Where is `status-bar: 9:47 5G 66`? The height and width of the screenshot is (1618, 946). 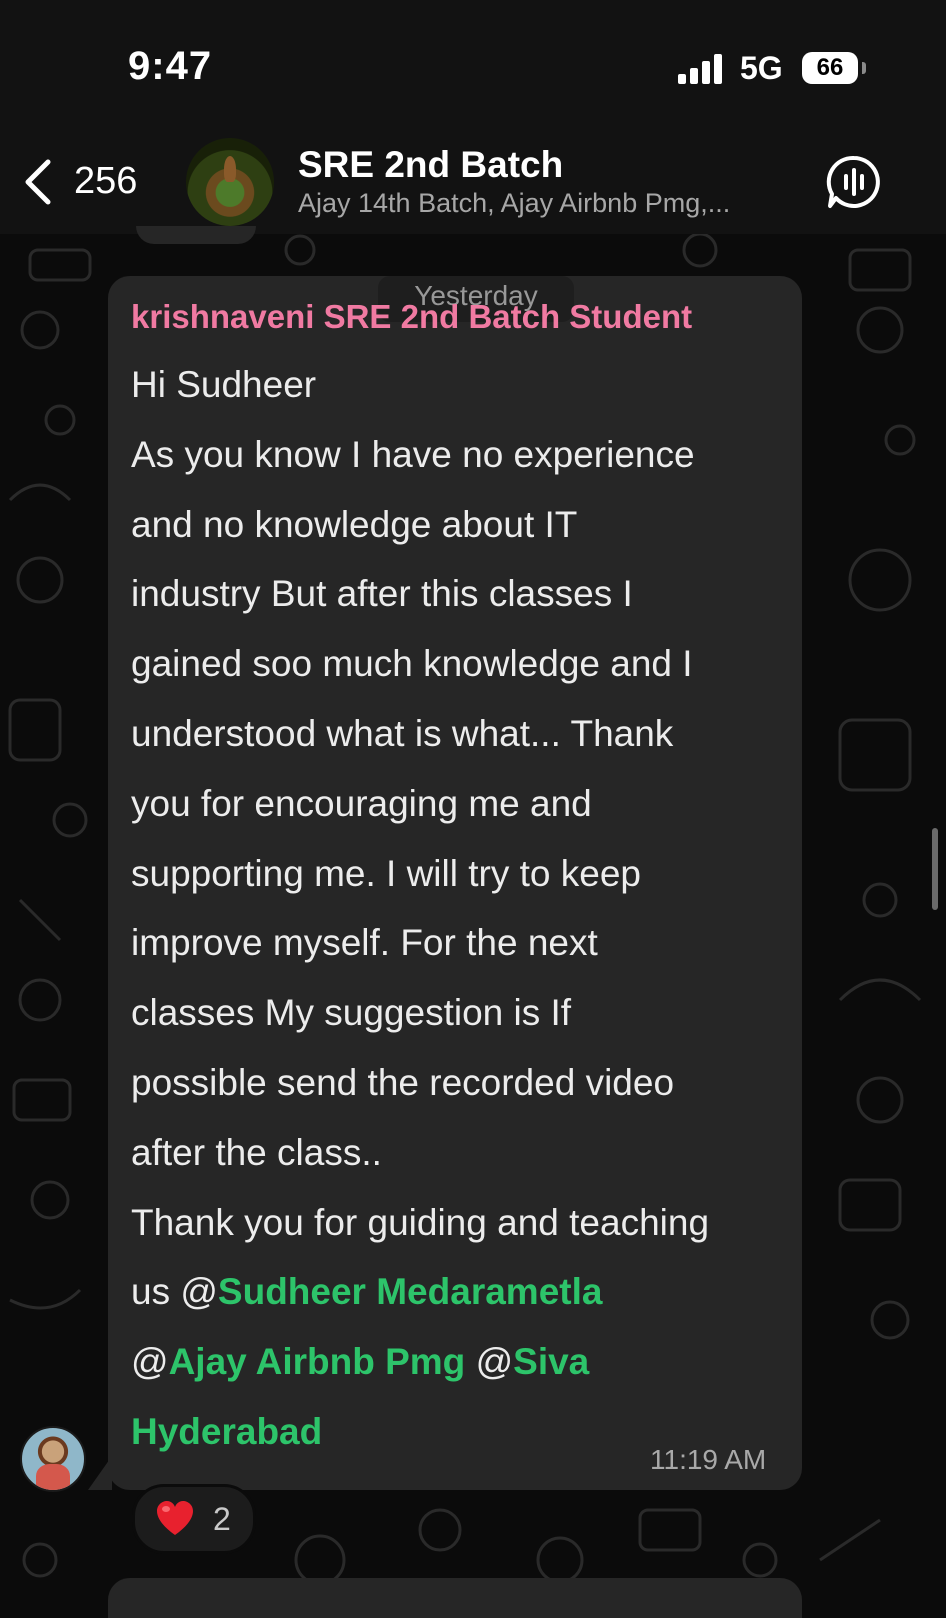
status-bar: 9:47 5G 66 is located at coordinates (473, 65).